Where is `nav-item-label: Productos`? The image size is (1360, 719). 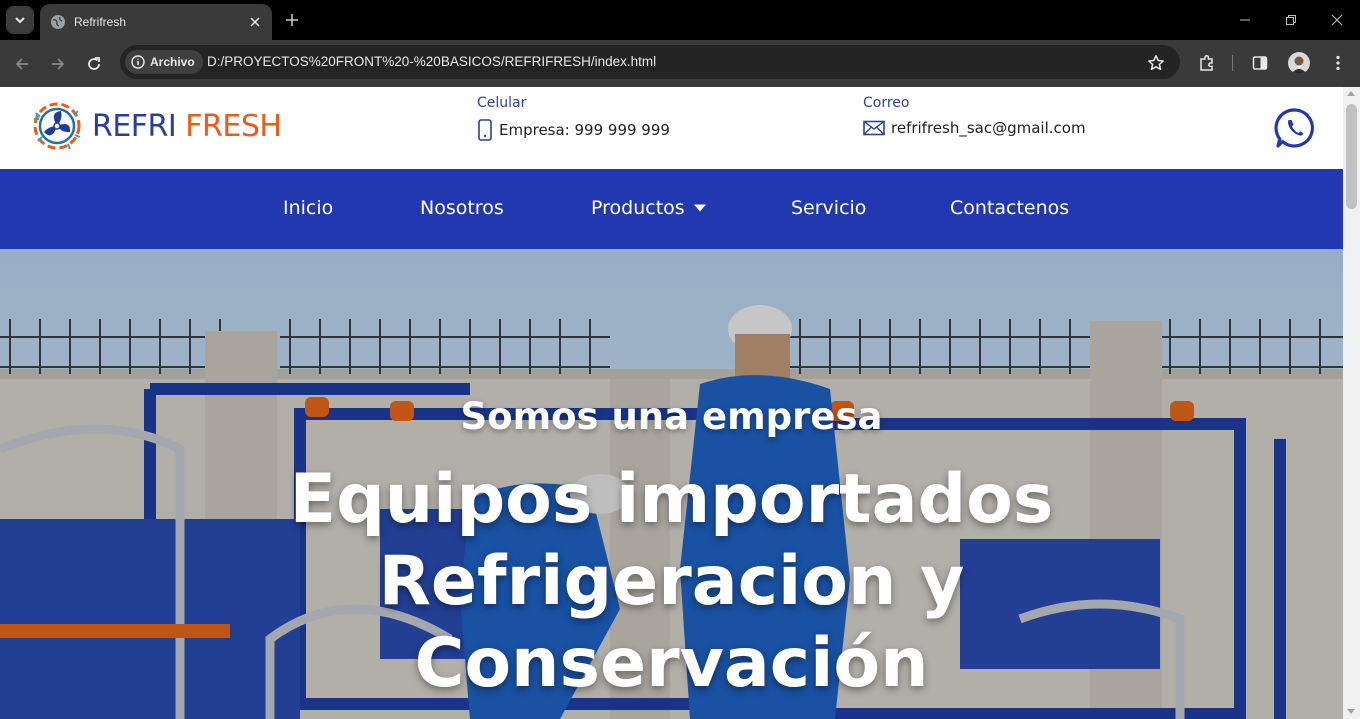
nav-item-label: Productos is located at coordinates (638, 208).